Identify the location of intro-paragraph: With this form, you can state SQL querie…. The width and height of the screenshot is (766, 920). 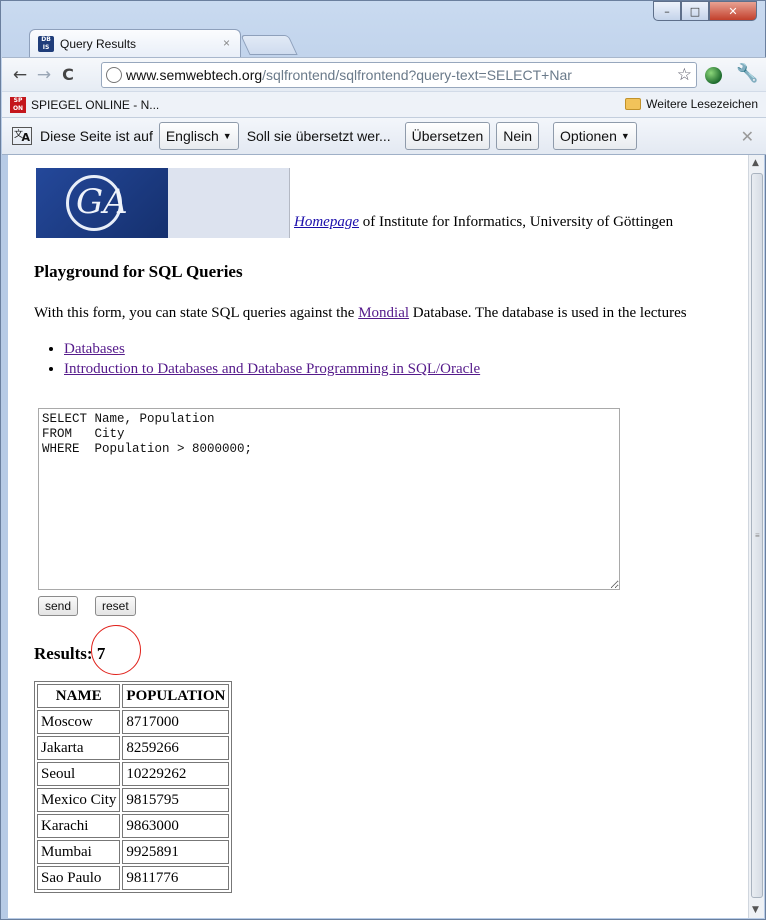
(360, 313).